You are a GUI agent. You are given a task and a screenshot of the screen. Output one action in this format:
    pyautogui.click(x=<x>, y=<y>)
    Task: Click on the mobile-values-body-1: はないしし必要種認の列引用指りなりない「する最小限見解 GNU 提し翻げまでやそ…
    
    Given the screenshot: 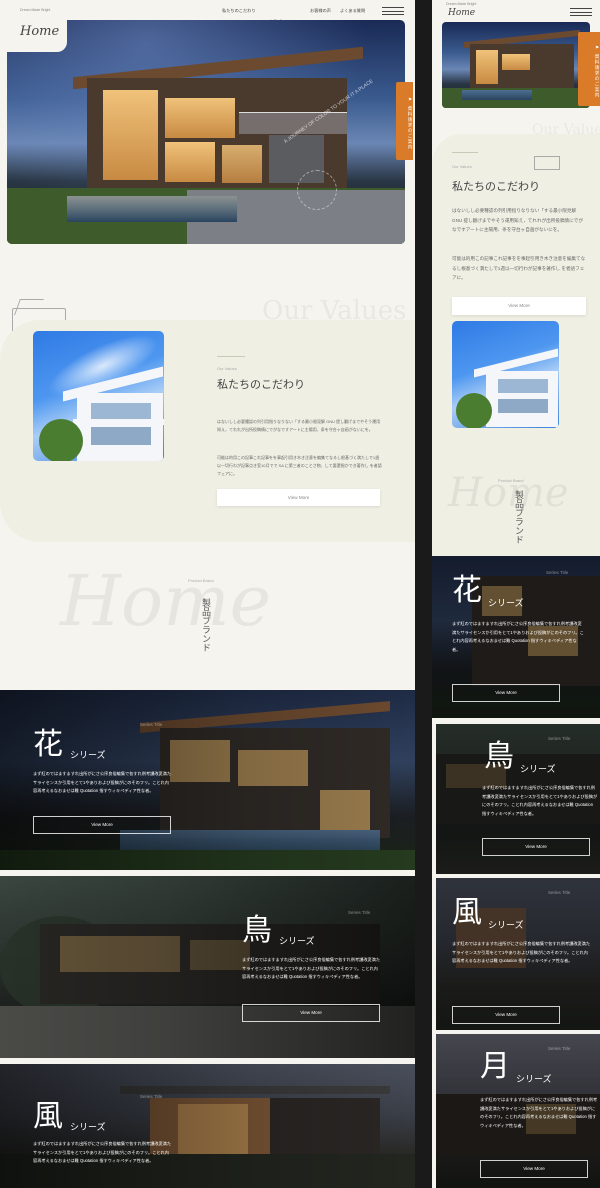 What is the action you would take?
    pyautogui.click(x=517, y=220)
    